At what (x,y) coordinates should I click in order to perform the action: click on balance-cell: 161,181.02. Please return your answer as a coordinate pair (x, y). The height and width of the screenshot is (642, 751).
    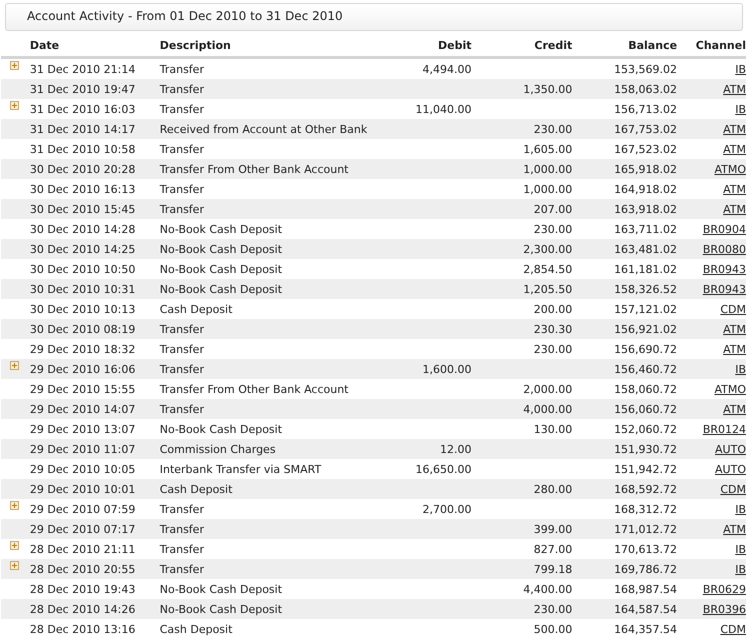
    Looking at the image, I should click on (646, 269).